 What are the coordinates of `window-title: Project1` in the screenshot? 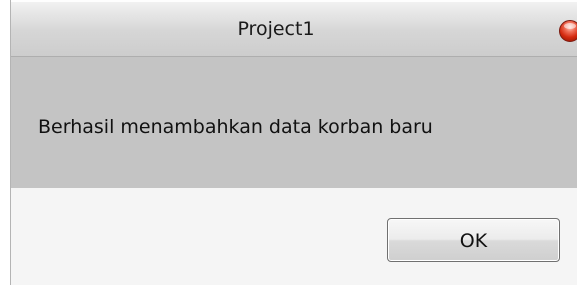 It's located at (276, 29).